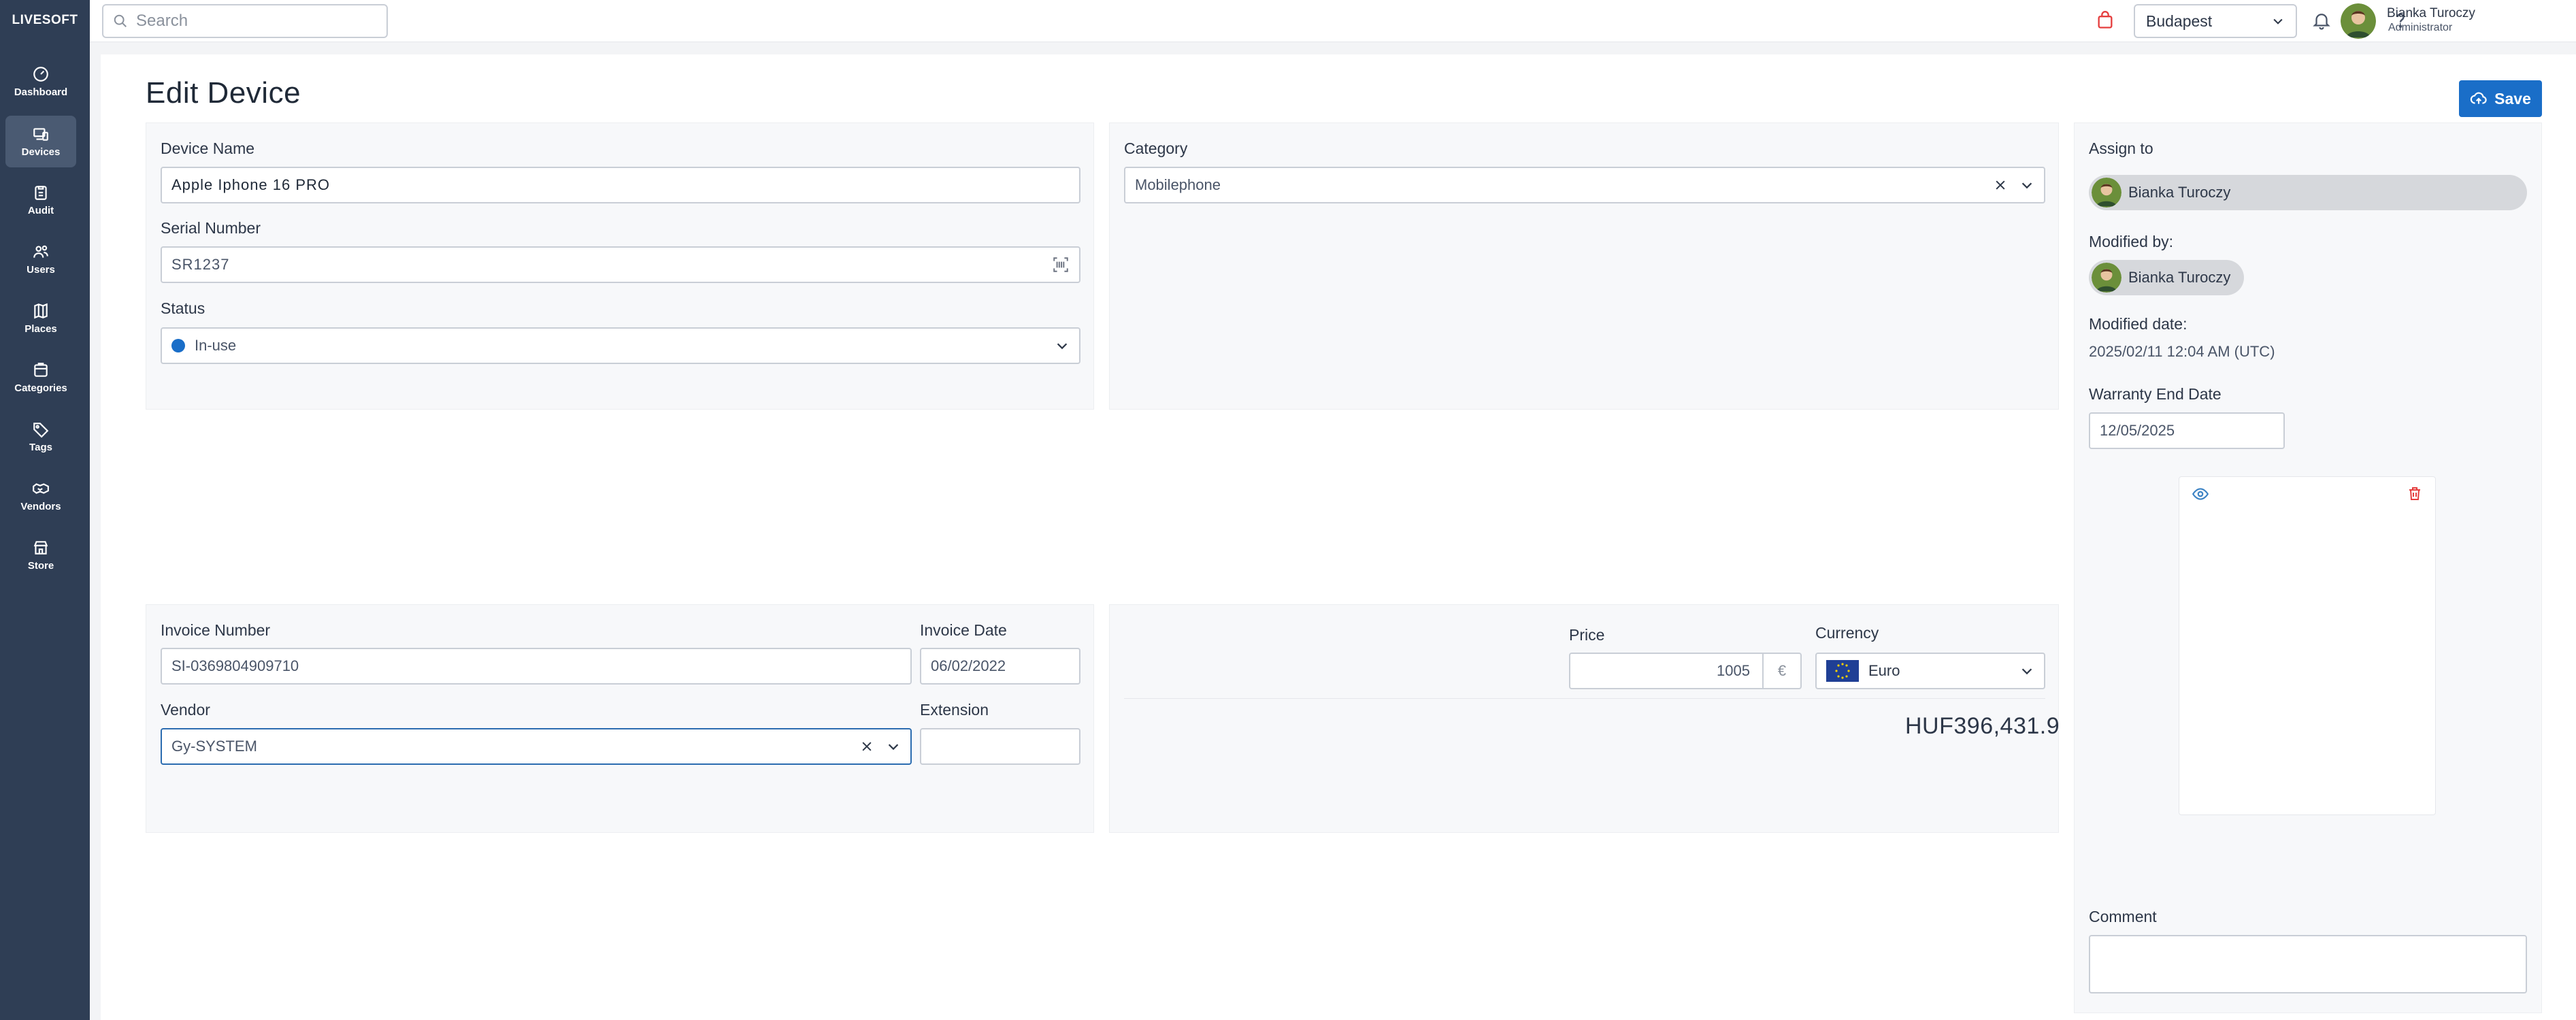 The width and height of the screenshot is (2576, 1020). What do you see at coordinates (2431, 13) in the screenshot?
I see `user-name: Bianka Turoczy` at bounding box center [2431, 13].